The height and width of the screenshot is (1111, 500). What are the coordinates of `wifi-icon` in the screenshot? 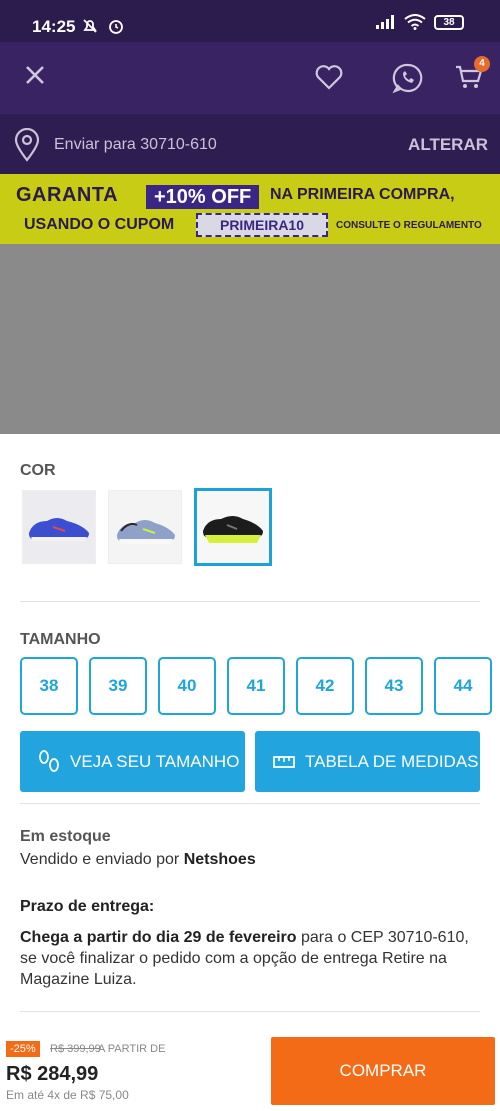 It's located at (415, 22).